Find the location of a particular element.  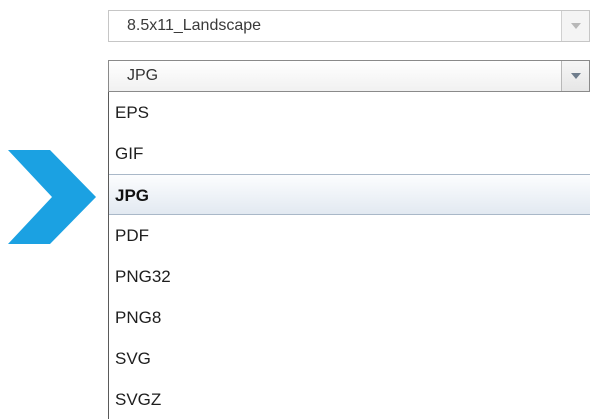

format-option-jpg: JPG is located at coordinates (349, 194).